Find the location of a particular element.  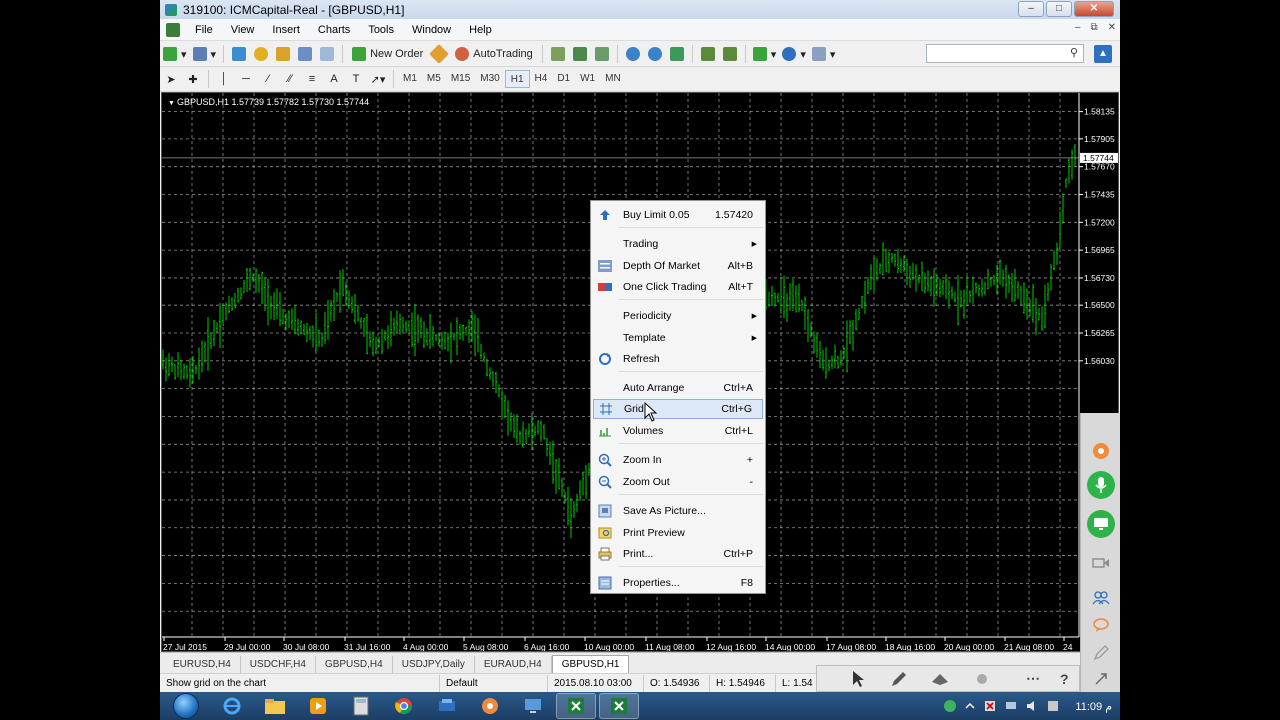

menu-item-zoom-in: Zoom In + is located at coordinates (678, 460).